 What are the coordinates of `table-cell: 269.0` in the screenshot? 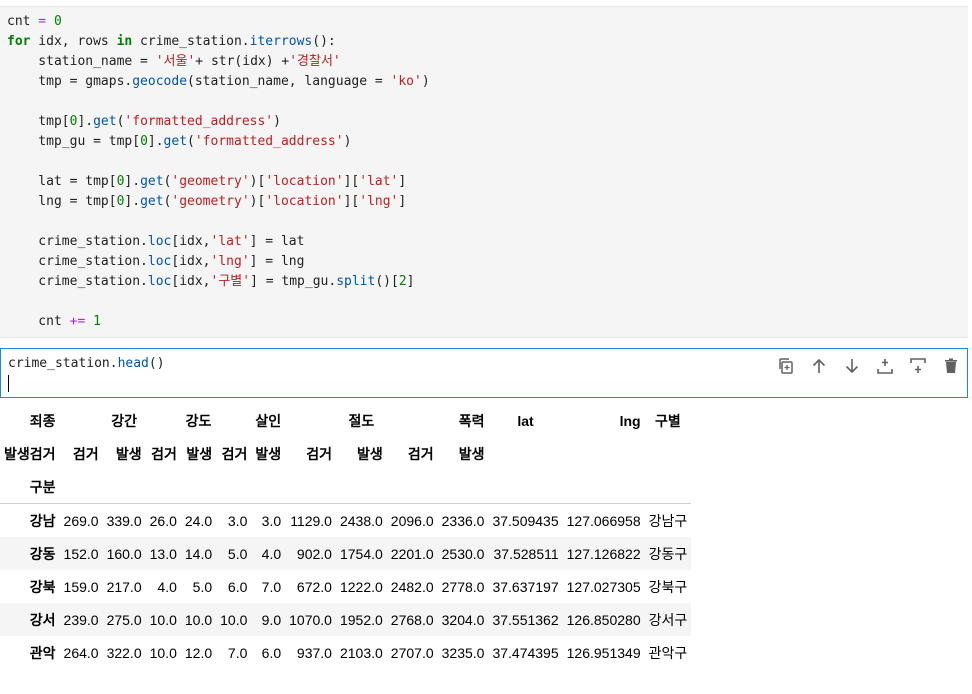 It's located at (81, 520).